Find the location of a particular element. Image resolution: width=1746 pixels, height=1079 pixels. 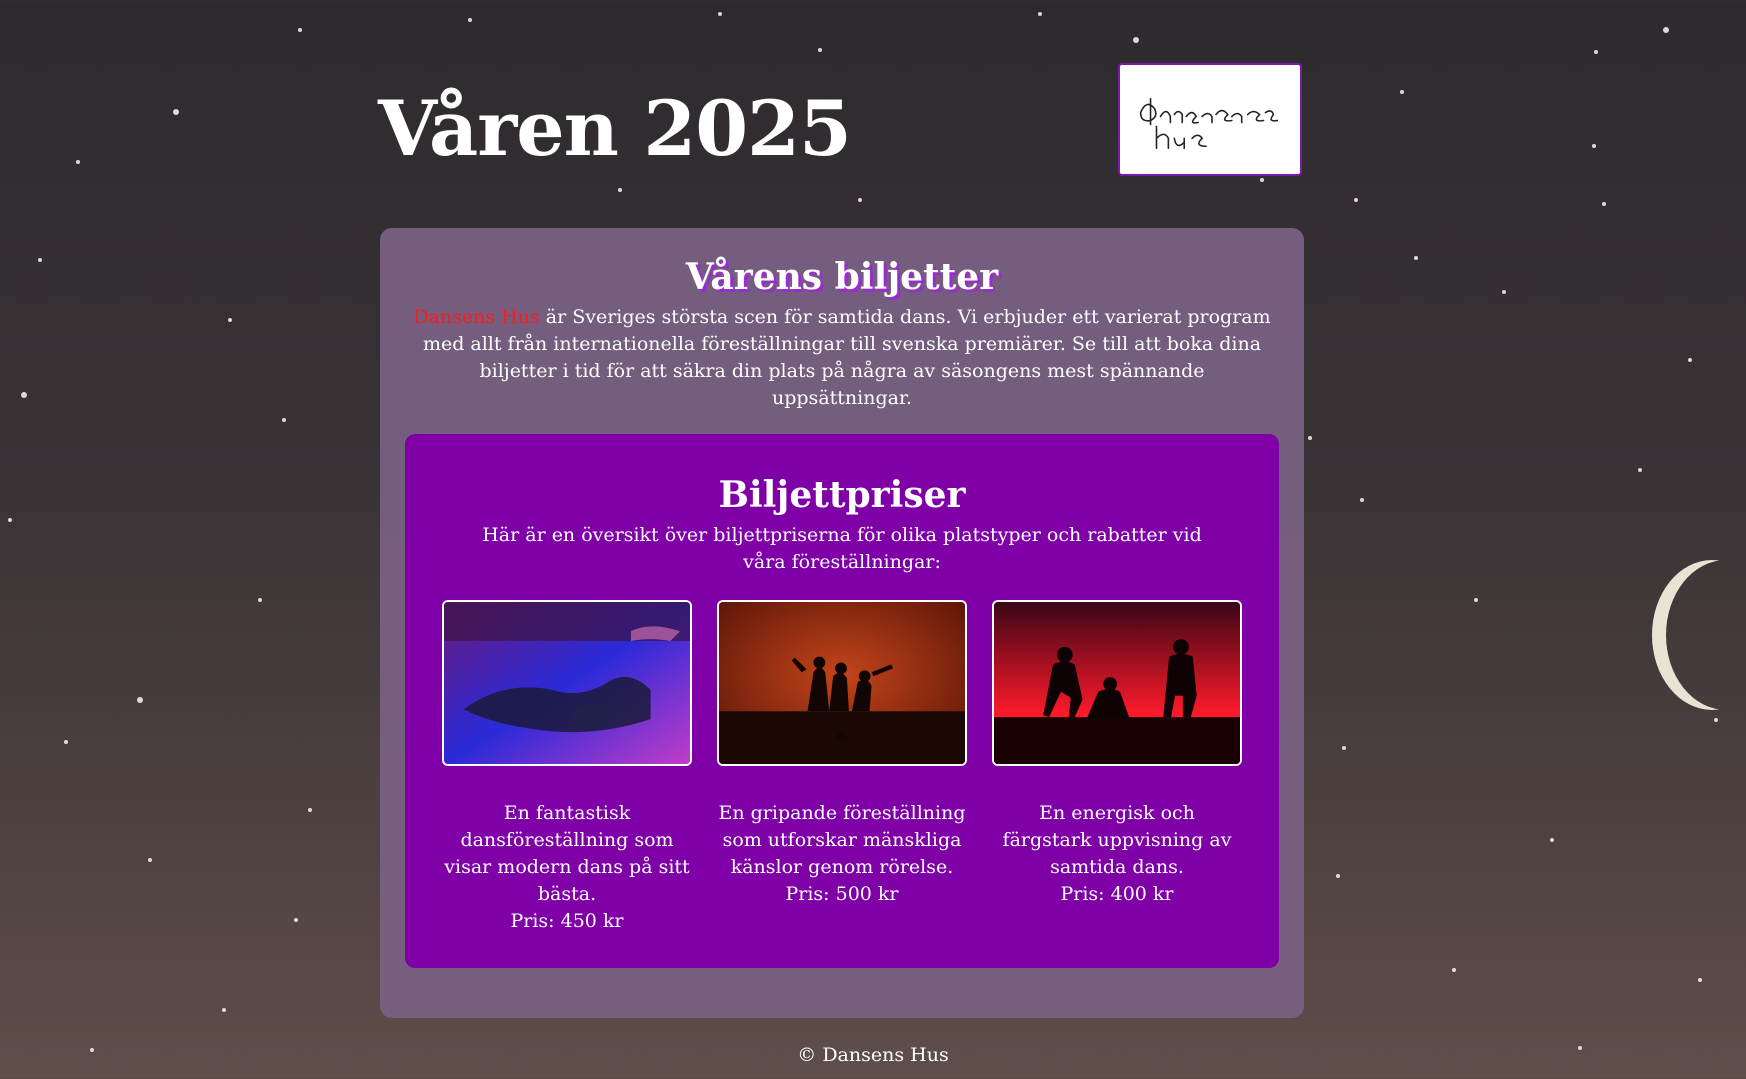

page-title: Våren 2025 is located at coordinates (615, 128).